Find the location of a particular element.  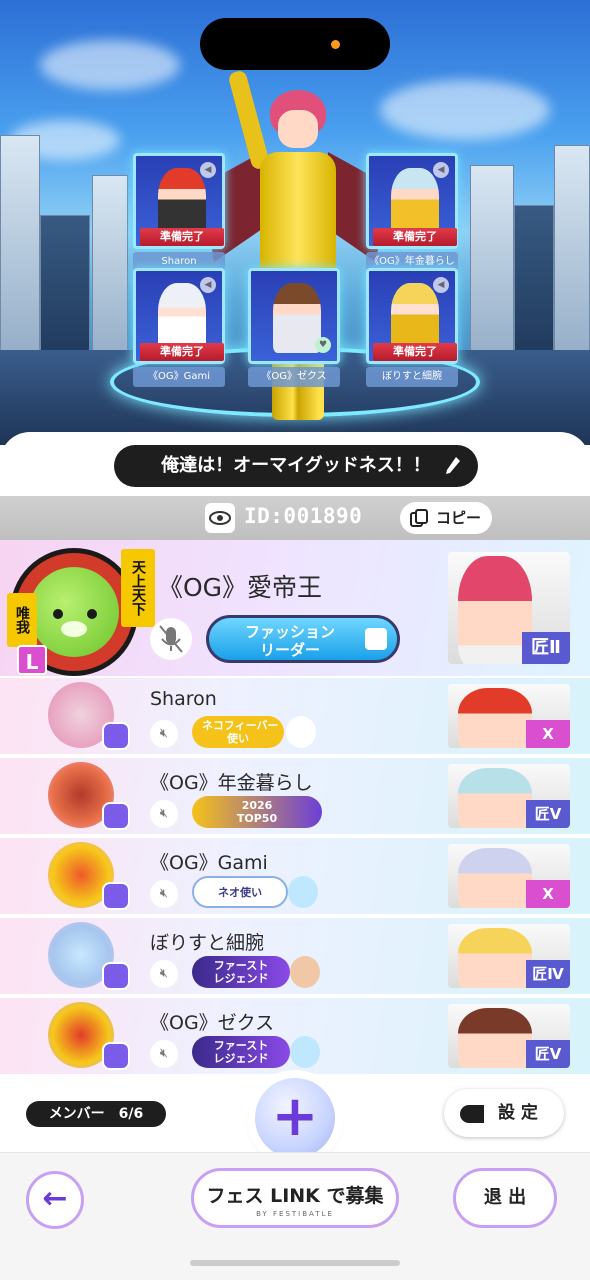

party-card: ♥ 《OG》ゼクス is located at coordinates (294, 329).